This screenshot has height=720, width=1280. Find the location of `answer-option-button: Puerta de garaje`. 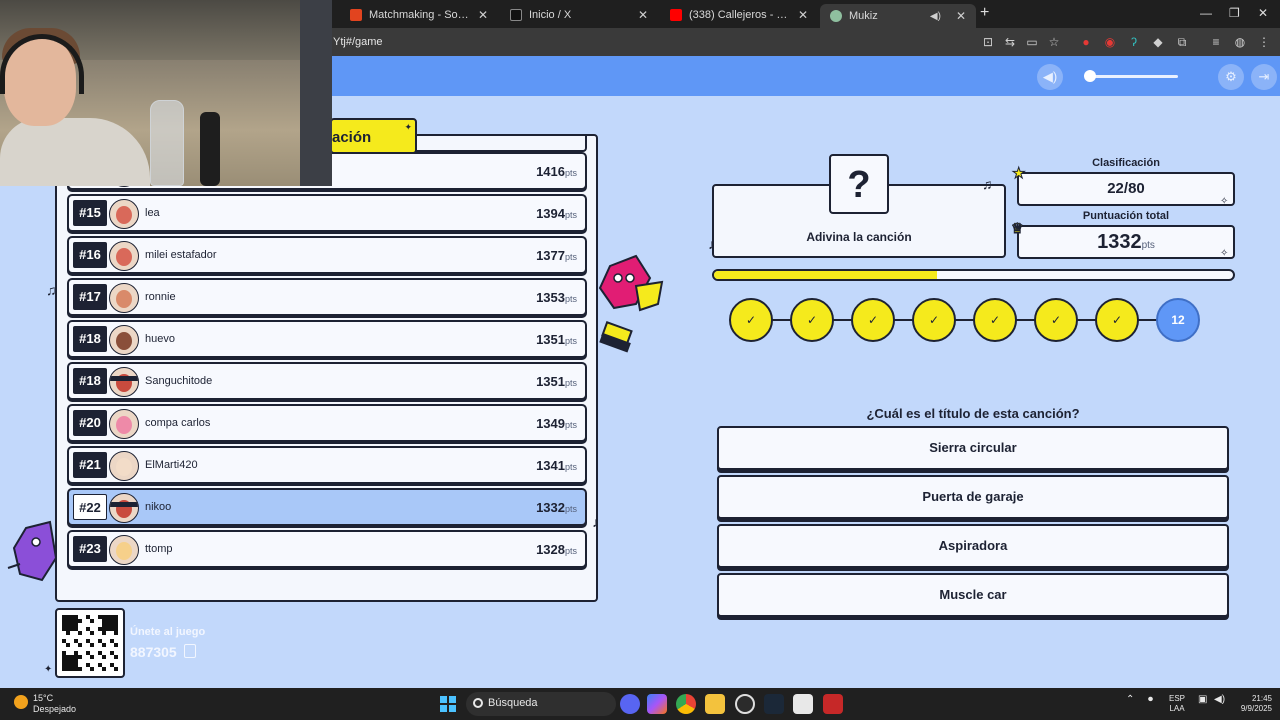

answer-option-button: Puerta de garaje is located at coordinates (973, 497).